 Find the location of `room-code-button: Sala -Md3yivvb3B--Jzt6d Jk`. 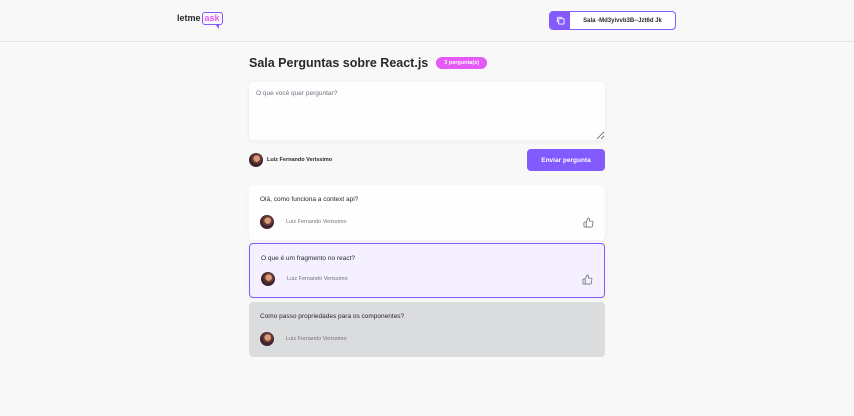

room-code-button: Sala -Md3yivvb3B--Jzt6d Jk is located at coordinates (612, 20).